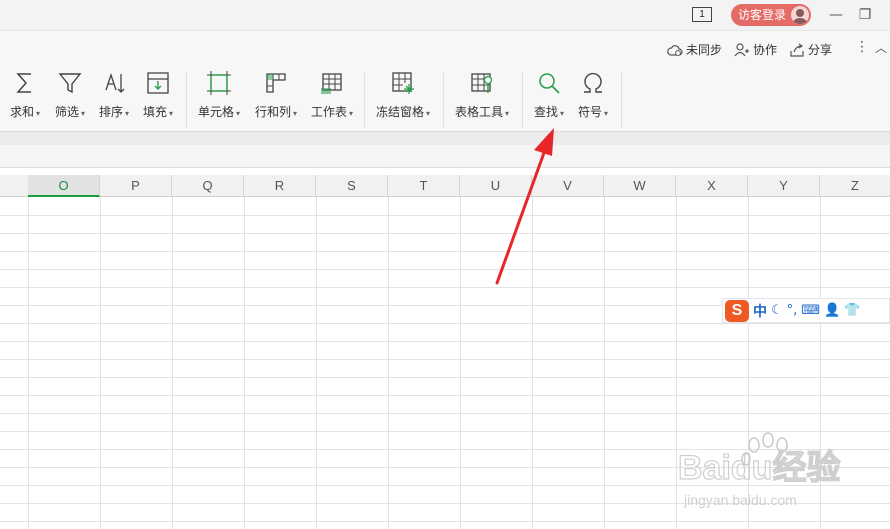  Describe the element at coordinates (25, 98) in the screenshot. I see `sum-button: 求和` at that location.